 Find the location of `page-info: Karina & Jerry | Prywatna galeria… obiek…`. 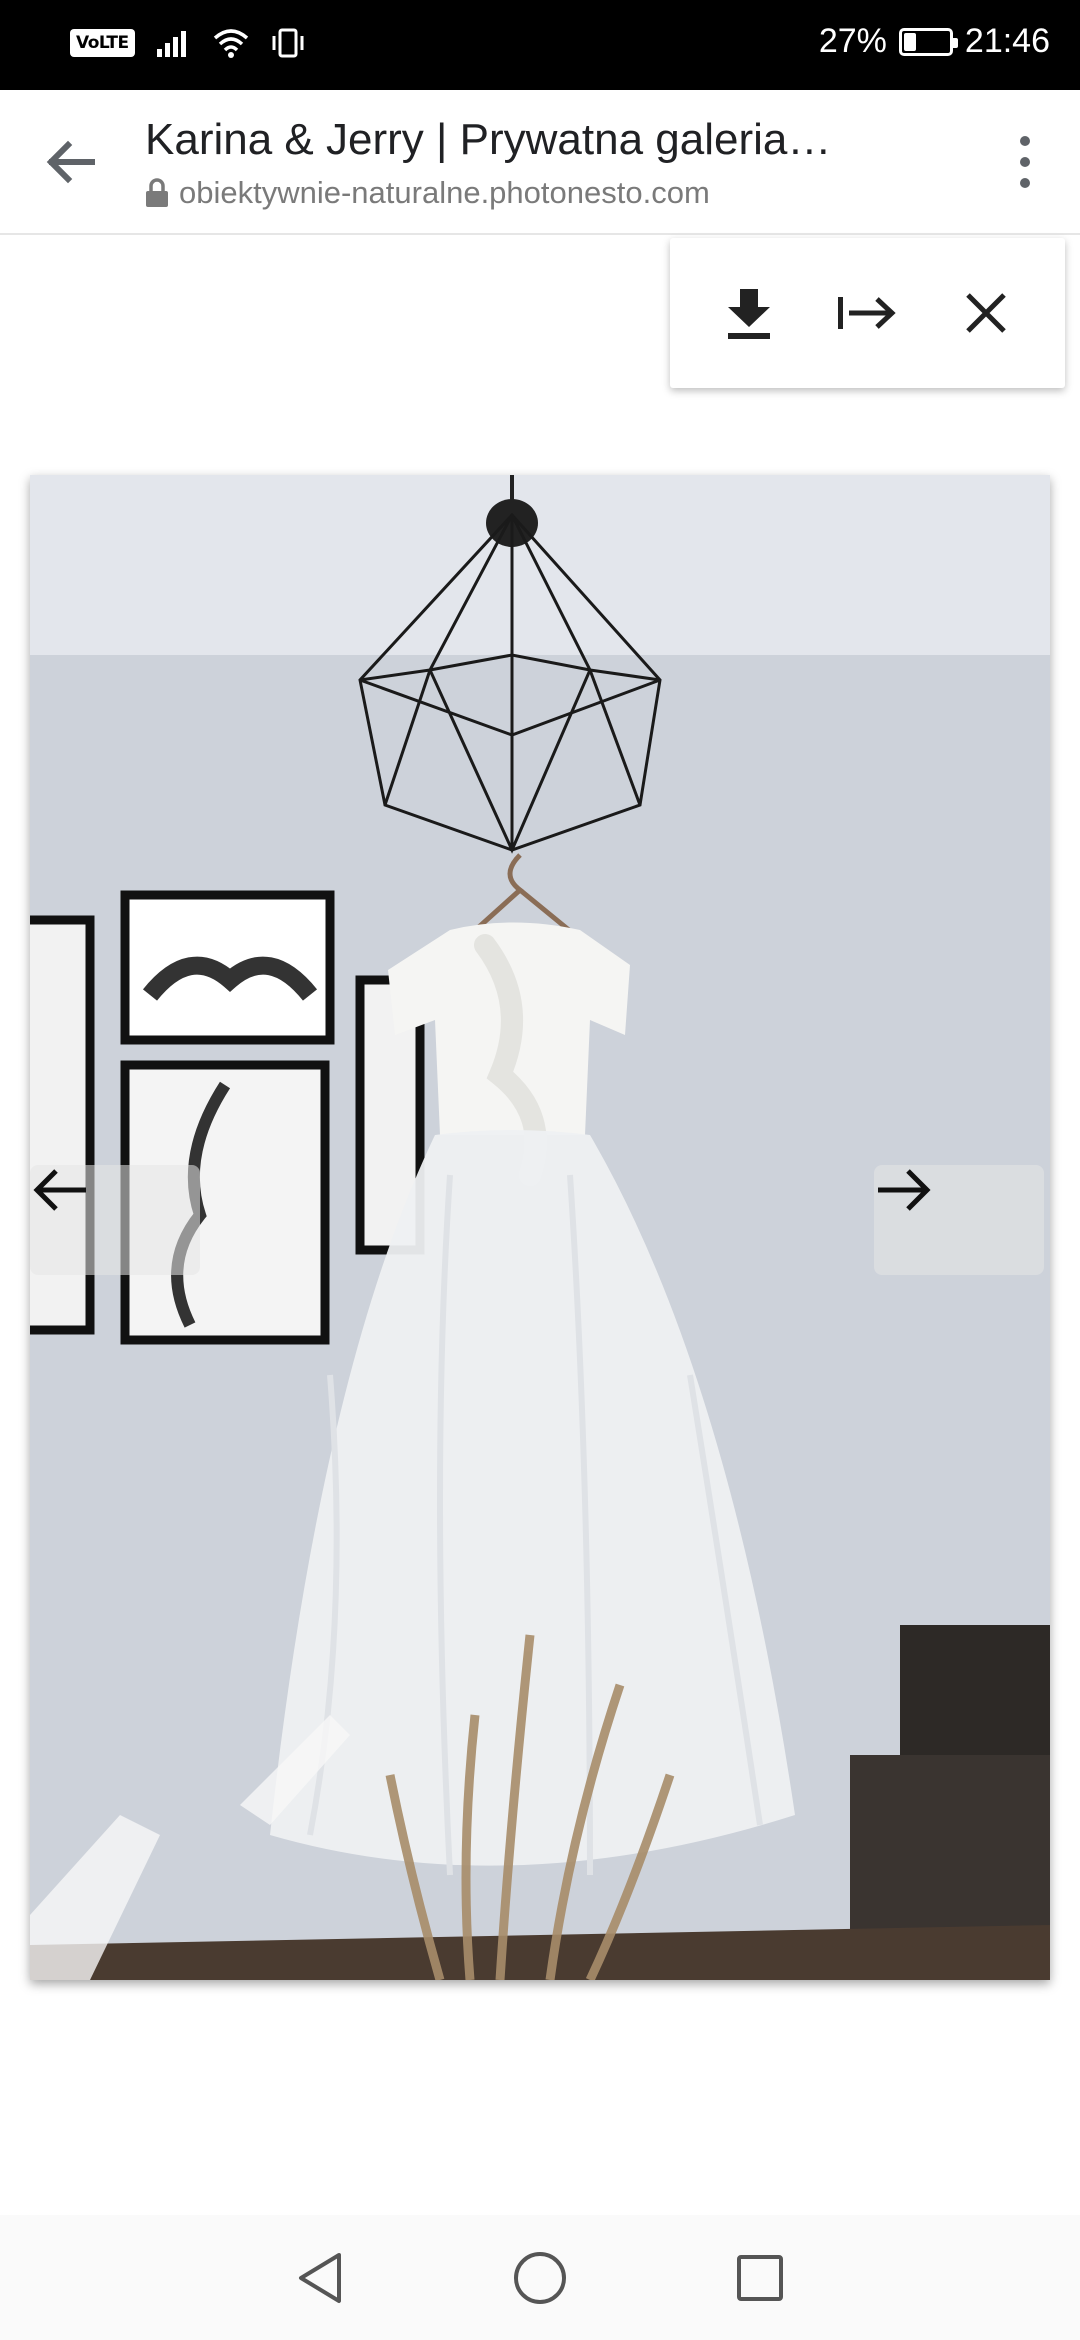

page-info: Karina & Jerry | Prywatna galeria… obiek… is located at coordinates (535, 163).